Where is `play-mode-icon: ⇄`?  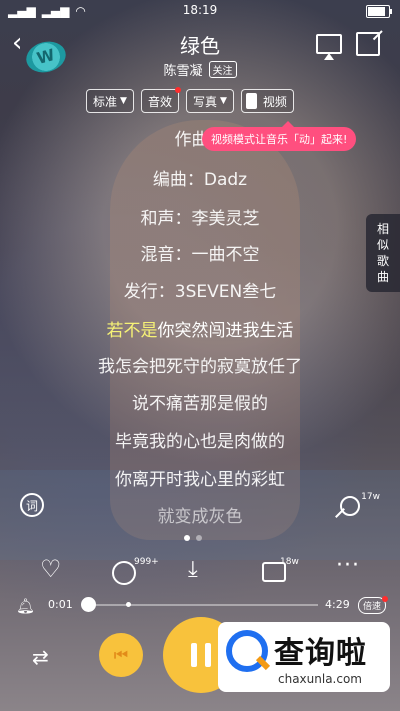 play-mode-icon: ⇄ is located at coordinates (40, 657).